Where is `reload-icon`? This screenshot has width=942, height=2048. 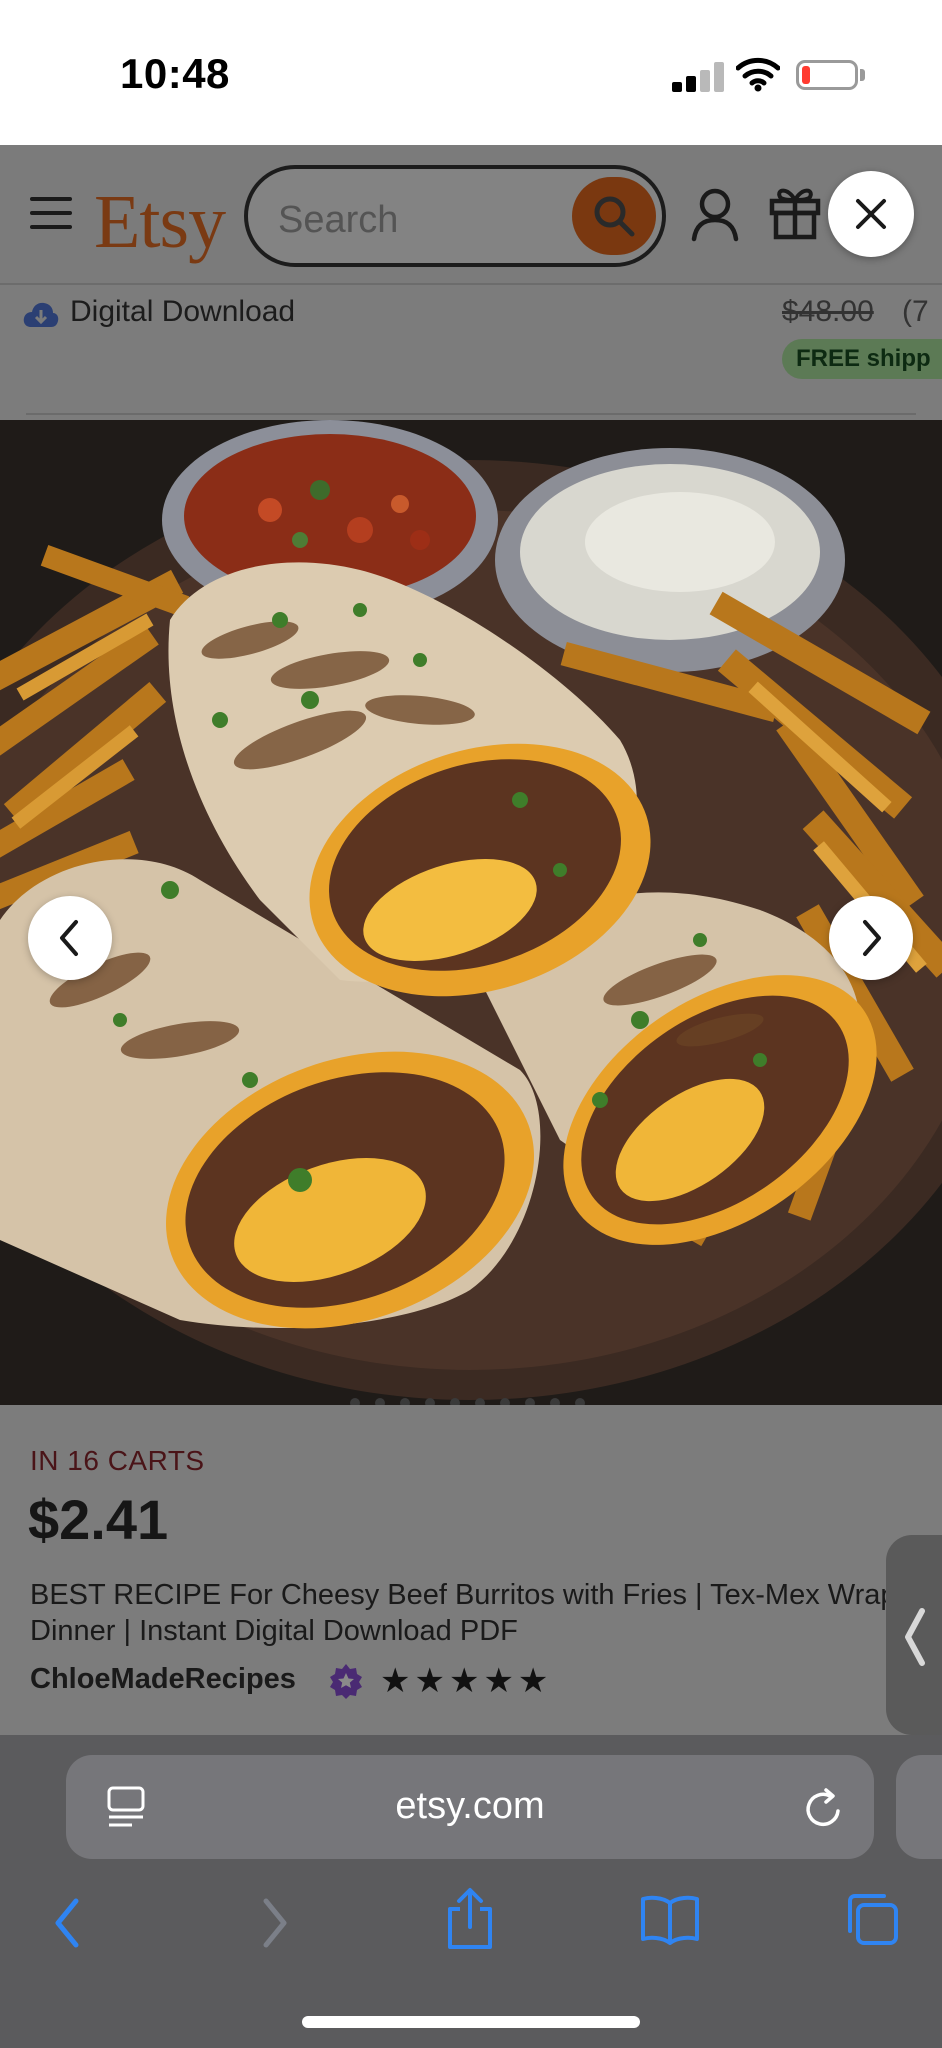 reload-icon is located at coordinates (824, 1808).